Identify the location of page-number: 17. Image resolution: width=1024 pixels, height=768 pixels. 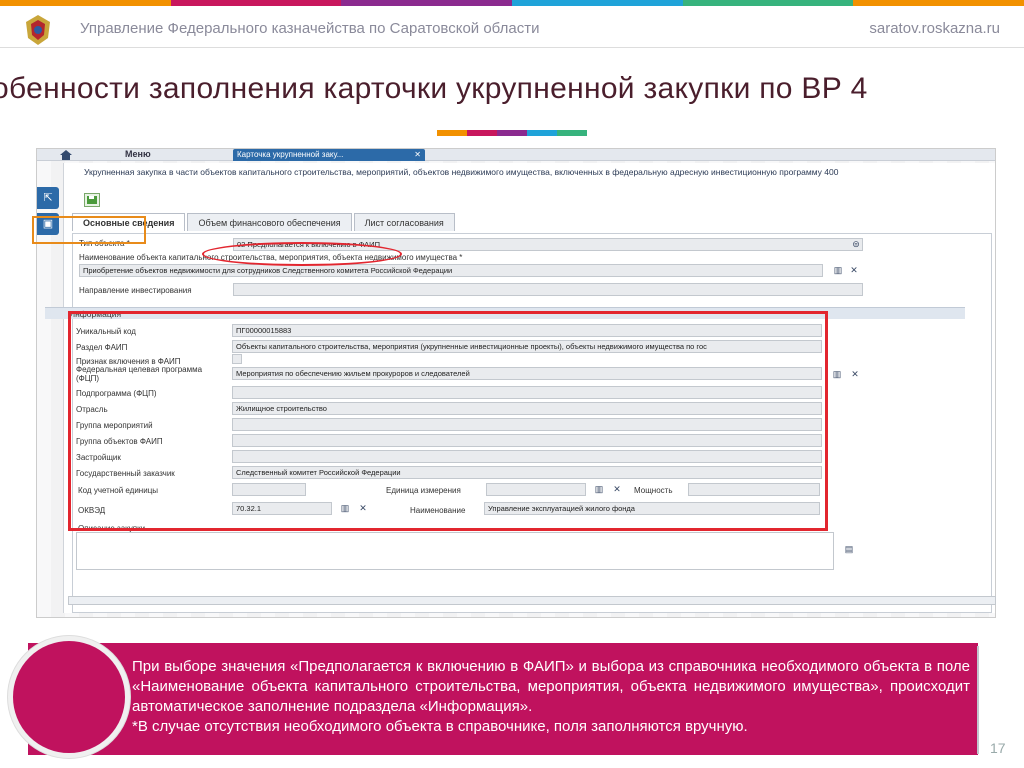
(998, 748).